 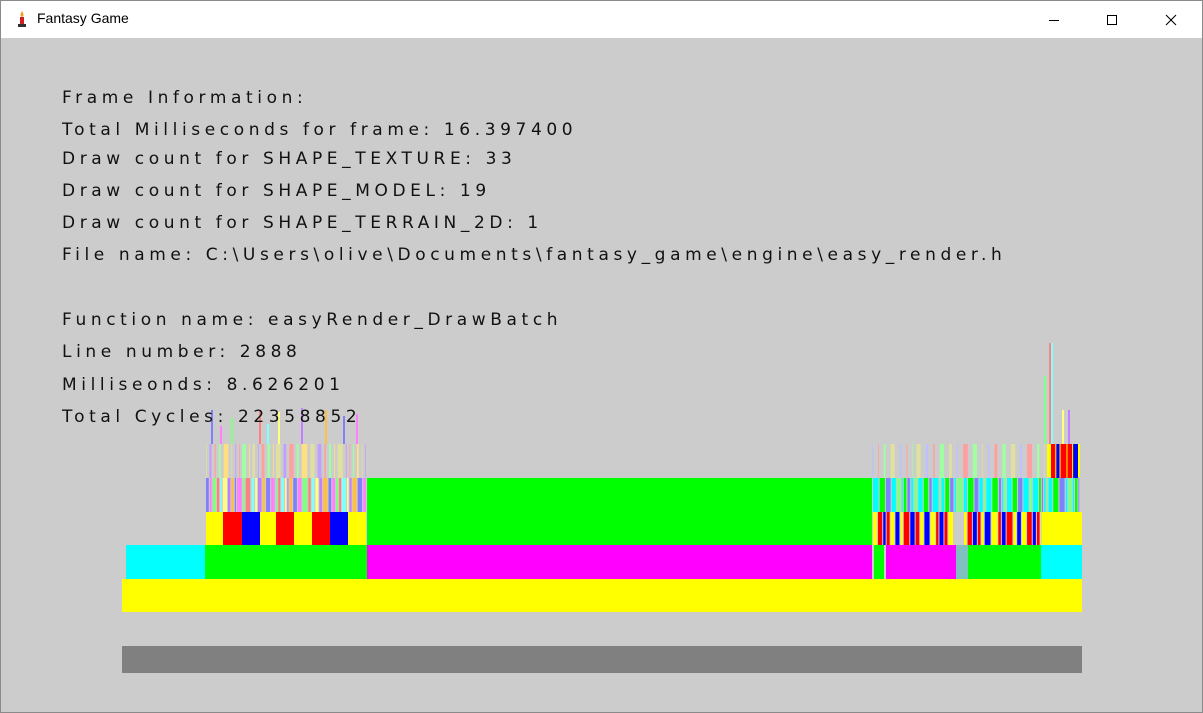 What do you see at coordinates (602, 659) in the screenshot?
I see `frame-timeline-bar` at bounding box center [602, 659].